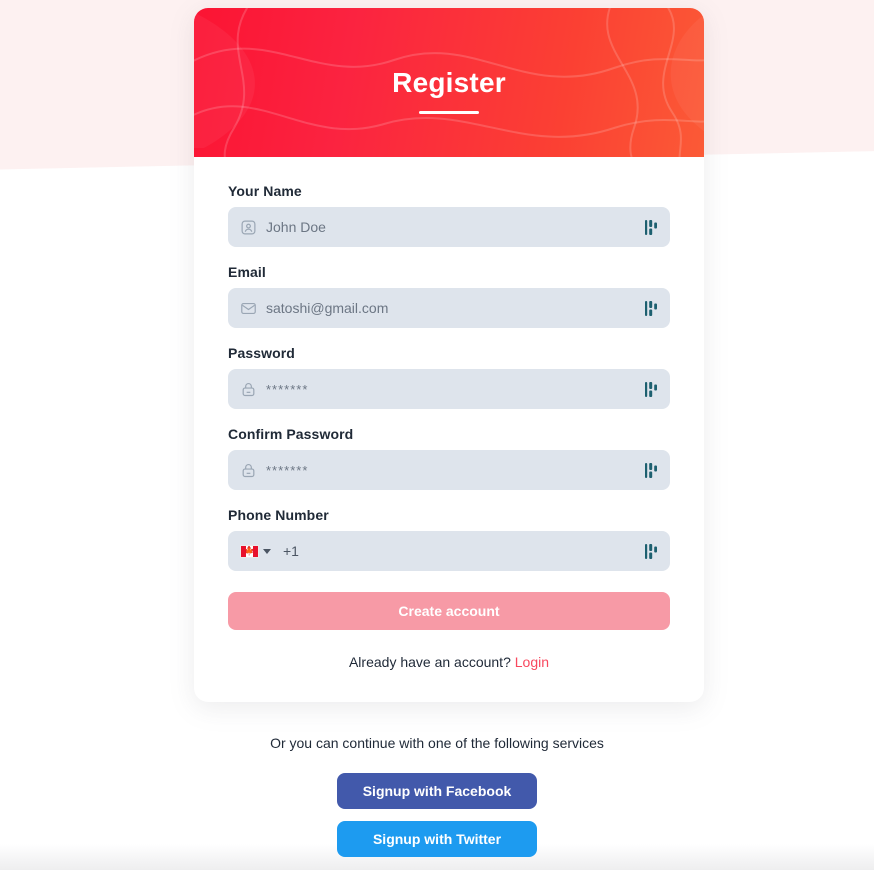 The width and height of the screenshot is (874, 870). Describe the element at coordinates (248, 227) in the screenshot. I see `user-icon` at that location.